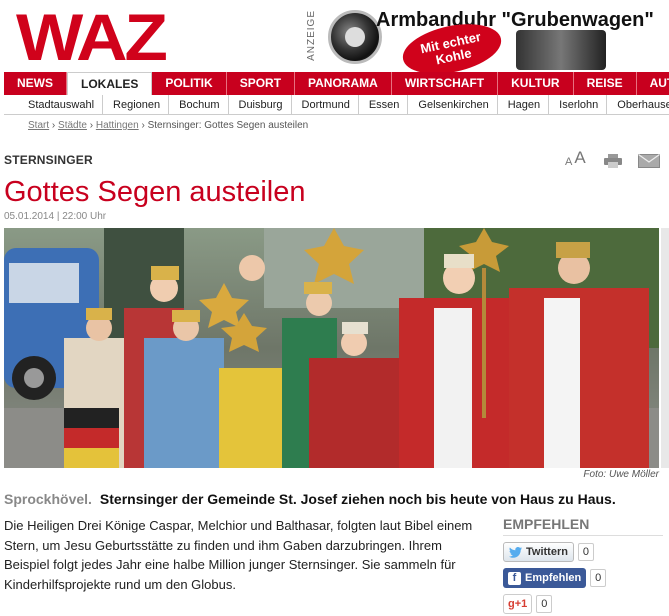 This screenshot has width=669, height=616. Describe the element at coordinates (547, 552) in the screenshot. I see `twitter-label: Twittern` at that location.